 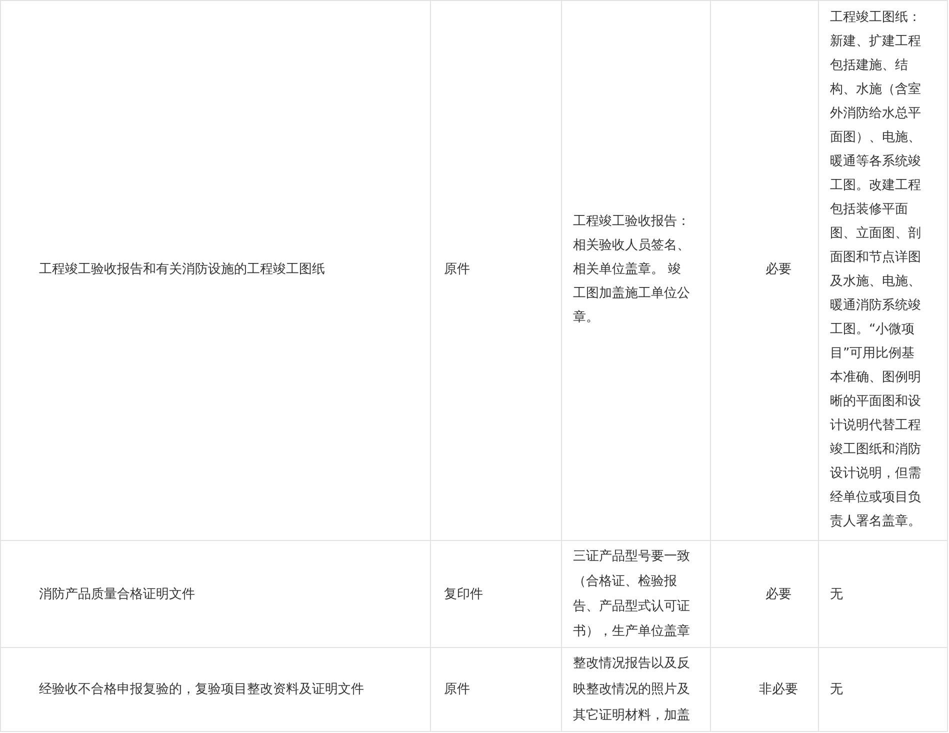 I want to click on table-cell: 三证产品型号要一致（合格证、检验报告、产品型式认可证书），生产单位盖章, so click(x=636, y=594).